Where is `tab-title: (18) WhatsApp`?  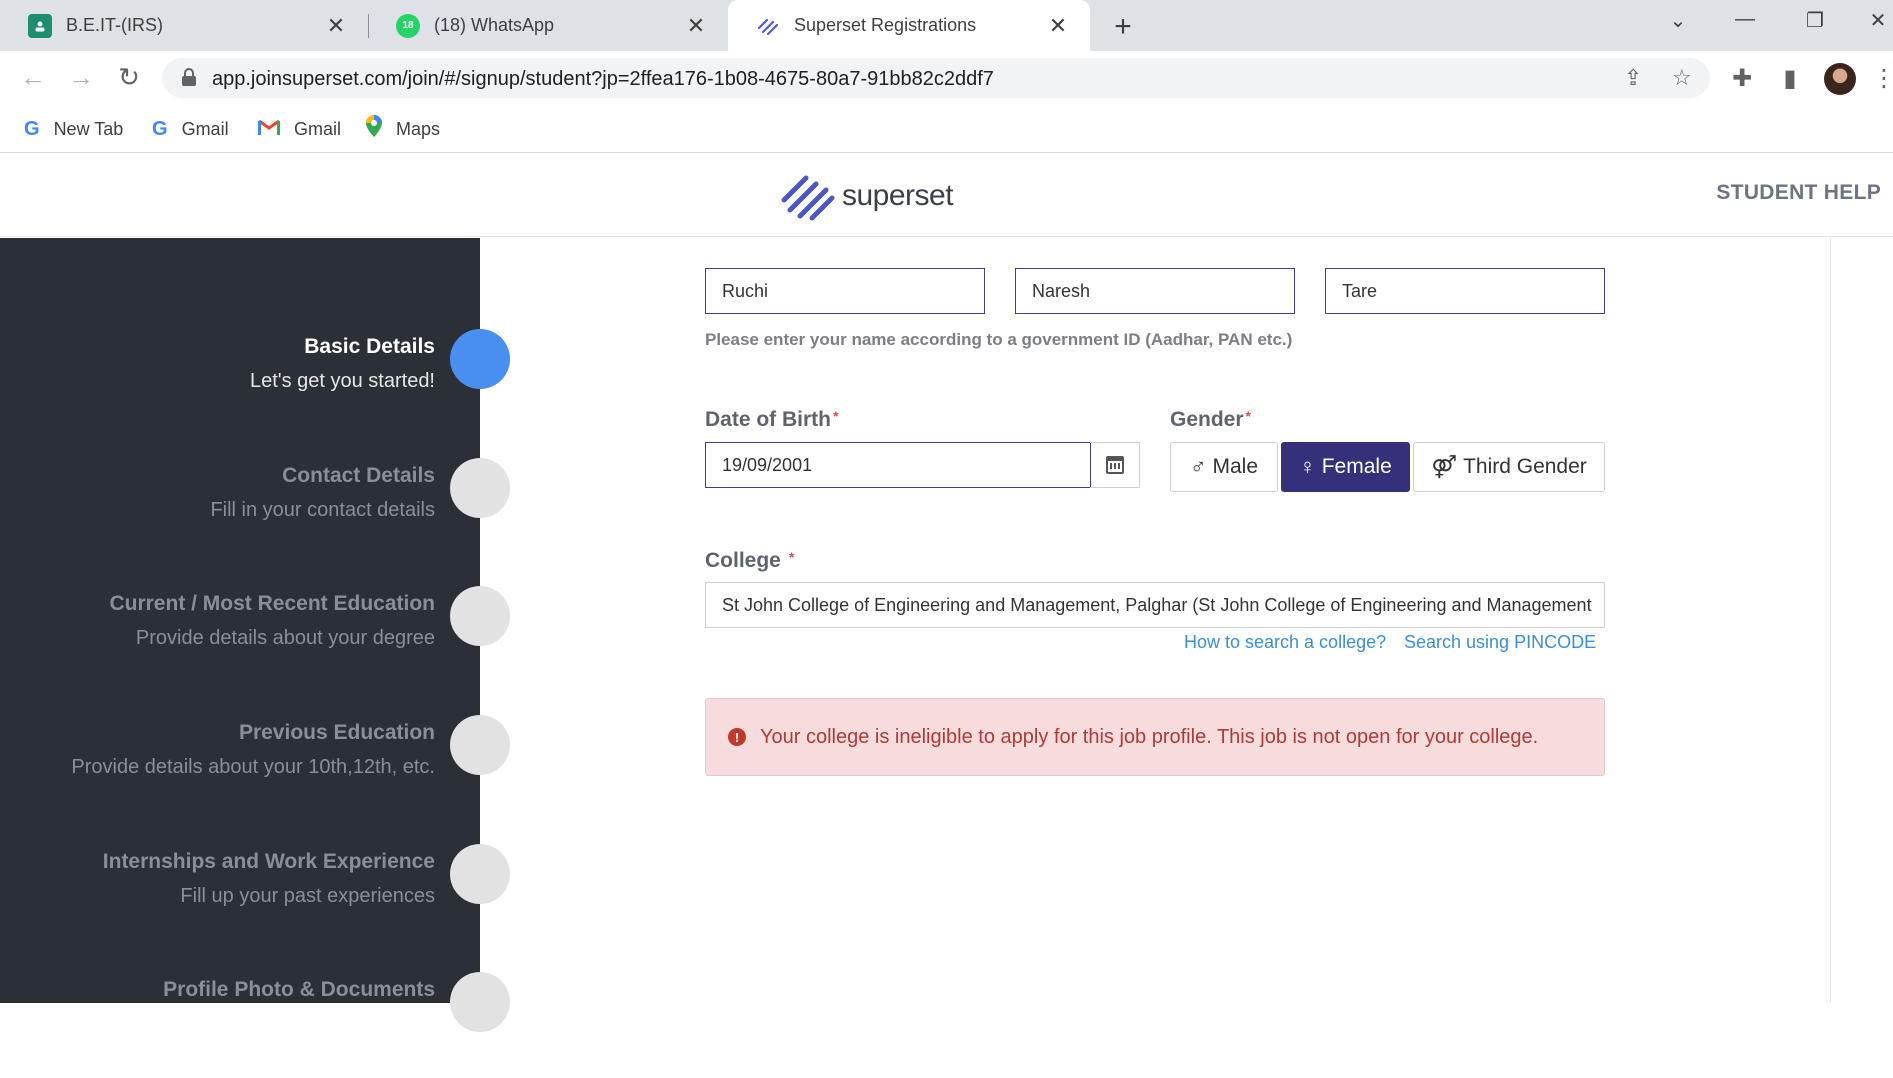
tab-title: (18) WhatsApp is located at coordinates (494, 25).